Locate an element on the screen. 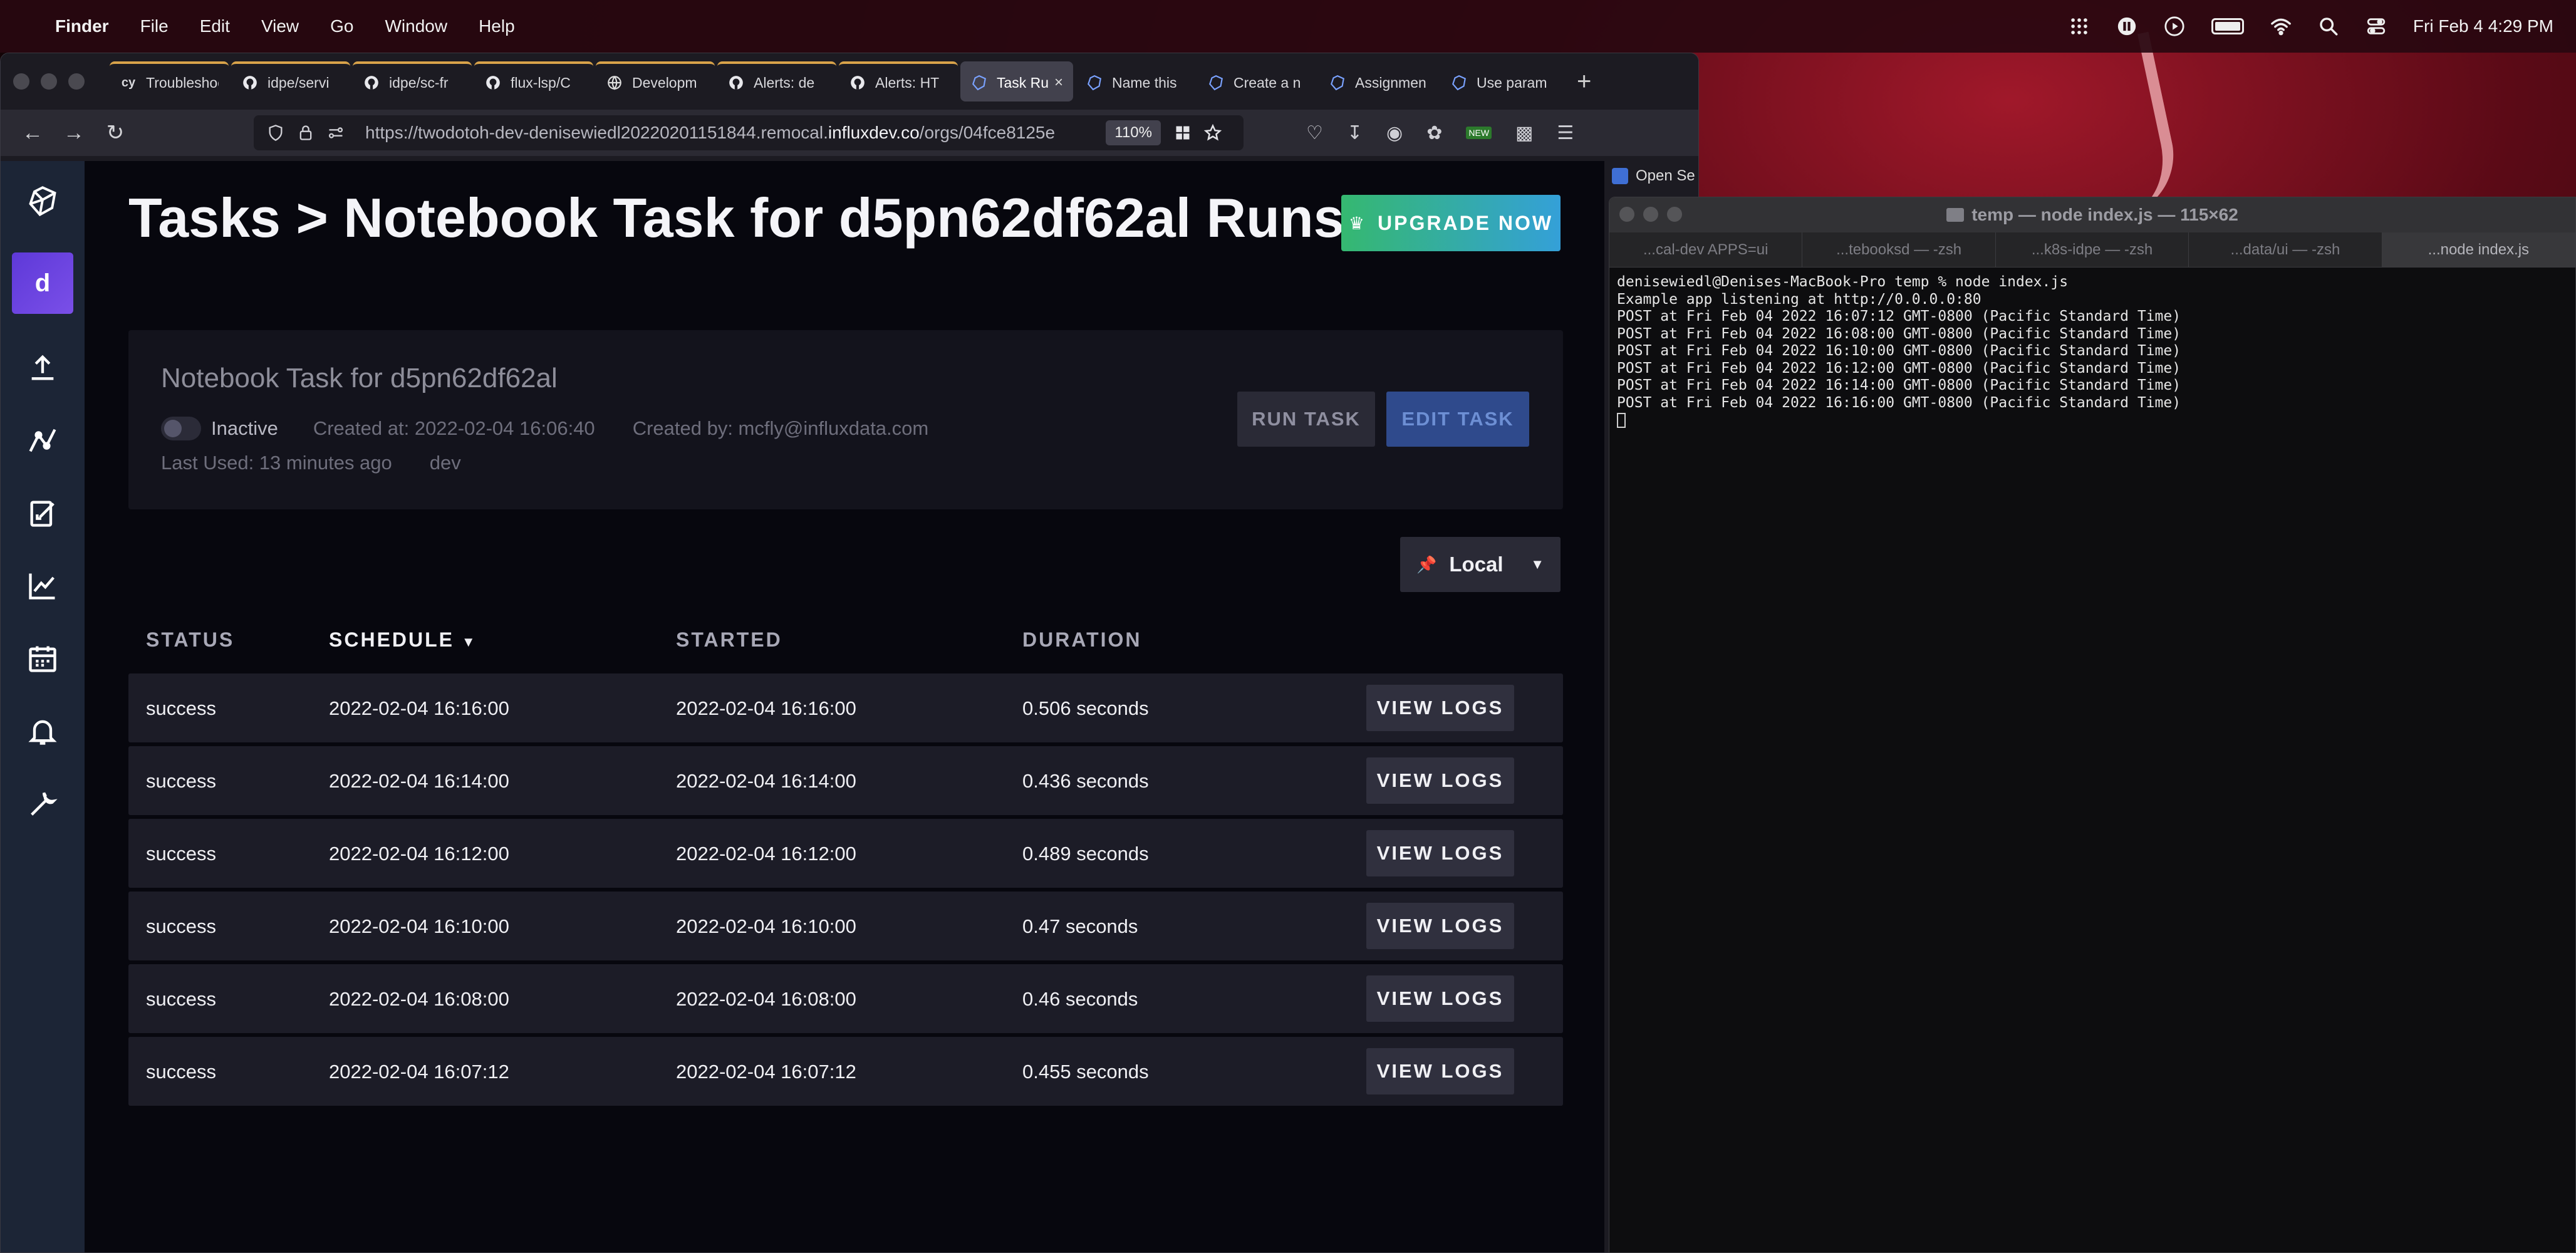 Image resolution: width=2576 pixels, height=1253 pixels. alerts-bell-icon is located at coordinates (43, 731).